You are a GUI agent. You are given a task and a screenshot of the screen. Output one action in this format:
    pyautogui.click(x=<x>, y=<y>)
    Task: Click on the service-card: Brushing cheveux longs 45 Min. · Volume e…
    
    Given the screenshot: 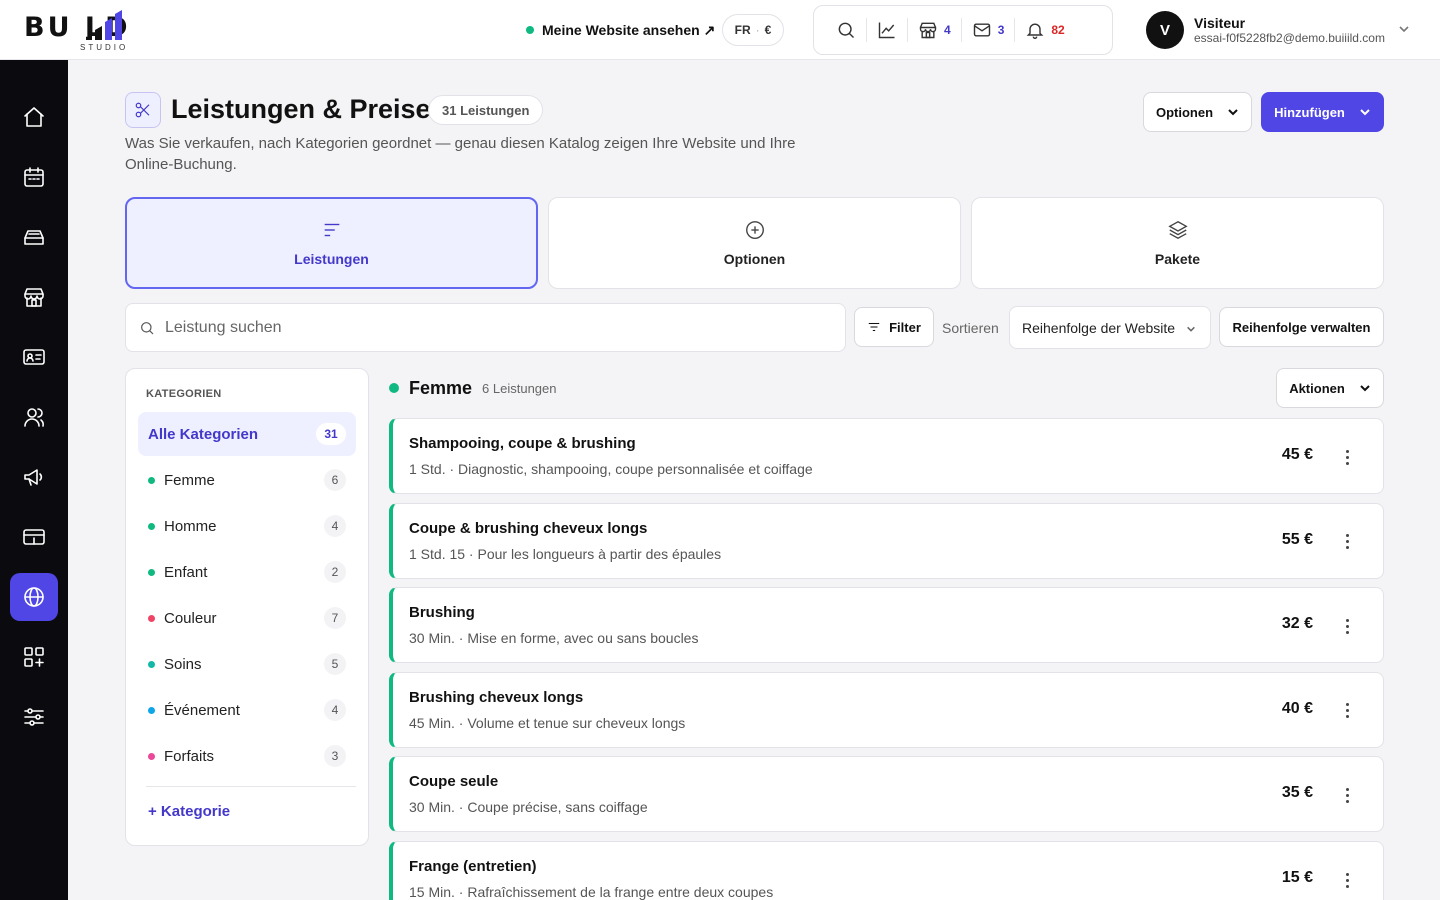 What is the action you would take?
    pyautogui.click(x=886, y=709)
    